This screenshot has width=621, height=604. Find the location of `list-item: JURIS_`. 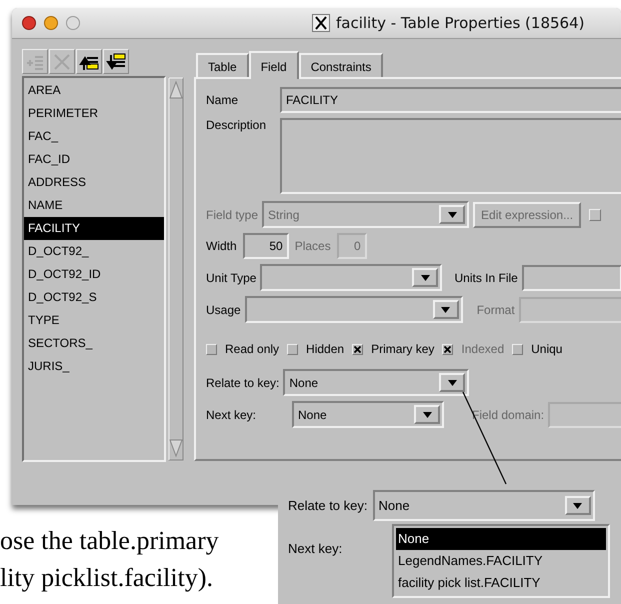

list-item: JURIS_ is located at coordinates (94, 366).